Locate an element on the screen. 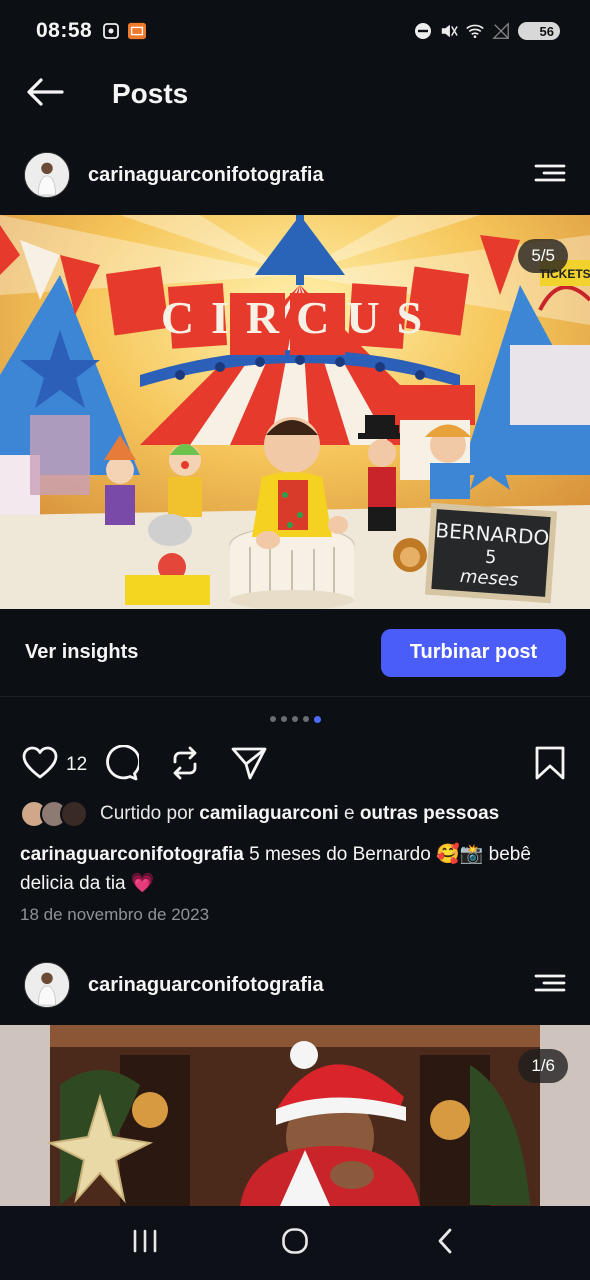 This screenshot has width=590, height=1280. mute-icon is located at coordinates (449, 31).